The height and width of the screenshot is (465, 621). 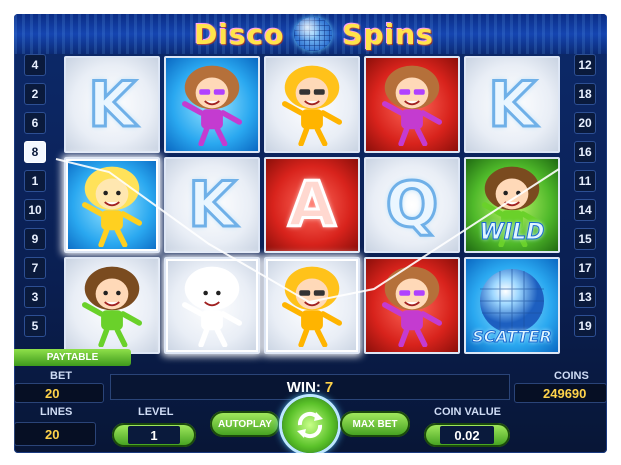 I want to click on reel-4-row-1-symbol, so click(x=412, y=104).